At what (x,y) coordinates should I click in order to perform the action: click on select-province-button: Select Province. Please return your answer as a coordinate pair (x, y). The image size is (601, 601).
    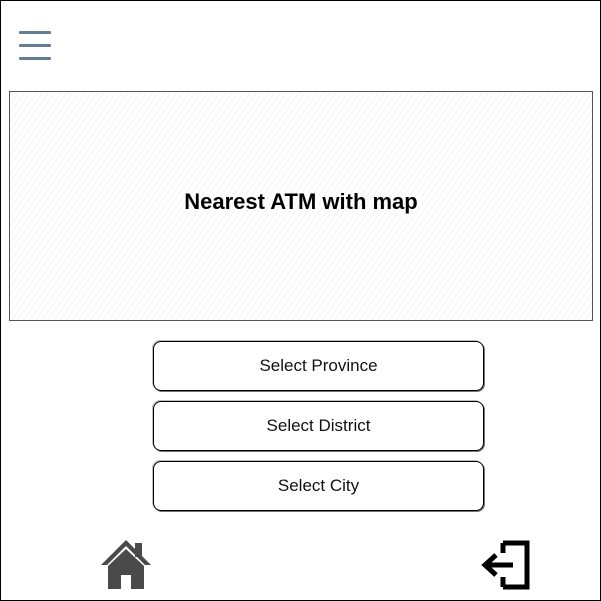
    Looking at the image, I should click on (318, 366).